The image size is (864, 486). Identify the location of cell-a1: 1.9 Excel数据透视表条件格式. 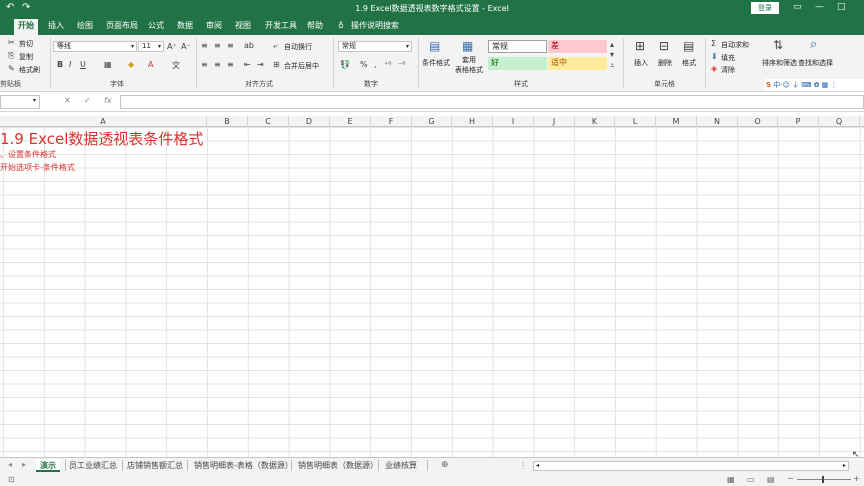
(101, 138).